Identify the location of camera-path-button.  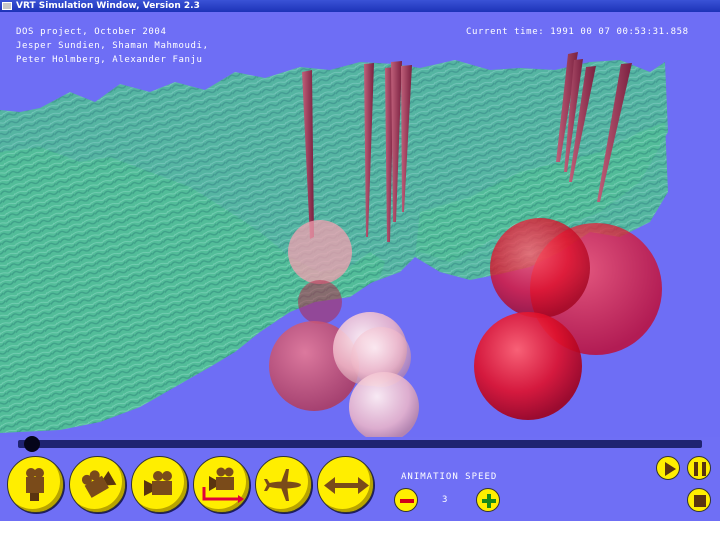
(221, 484).